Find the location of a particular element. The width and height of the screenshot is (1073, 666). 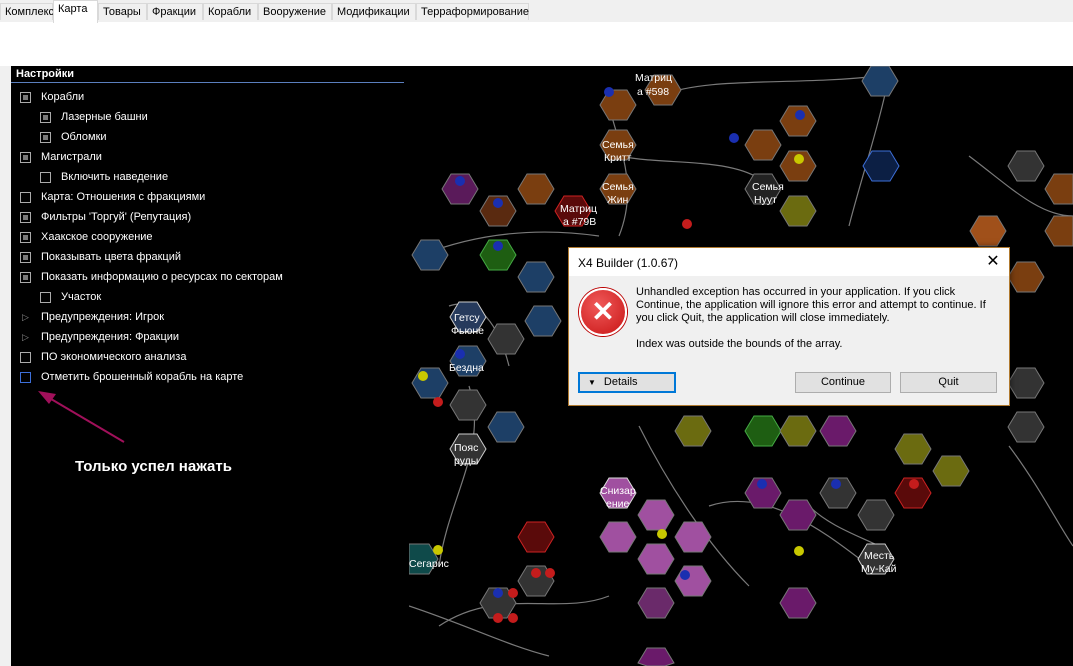

tab-terraformirovanie: Терраформирование is located at coordinates (472, 11).